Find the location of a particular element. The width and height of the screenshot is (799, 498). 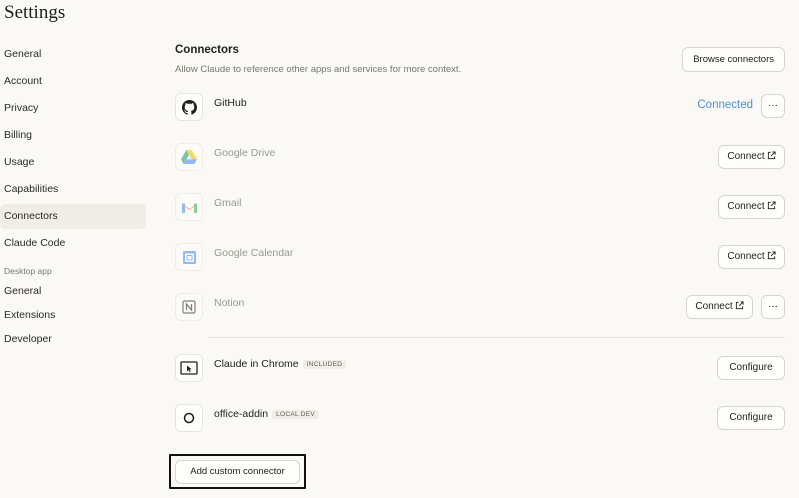

notion-more-button: ··· is located at coordinates (773, 307).